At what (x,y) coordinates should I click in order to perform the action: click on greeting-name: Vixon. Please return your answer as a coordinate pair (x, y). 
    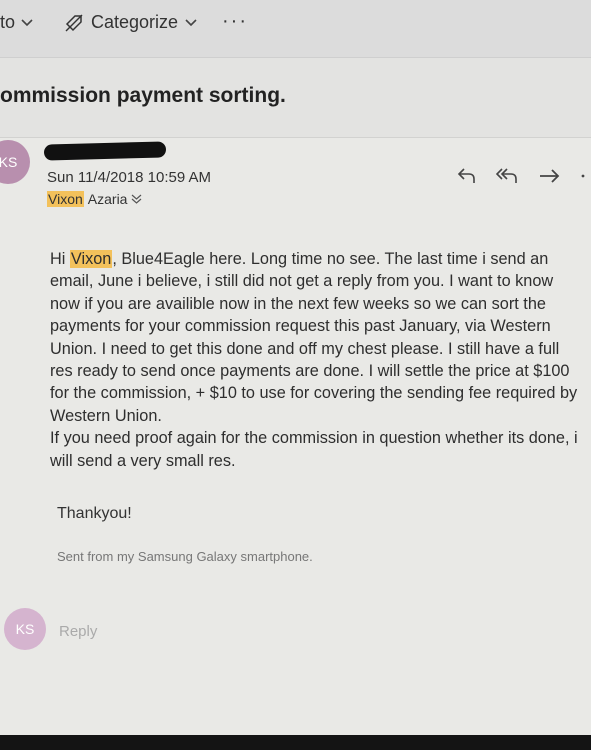
    Looking at the image, I should click on (91, 259).